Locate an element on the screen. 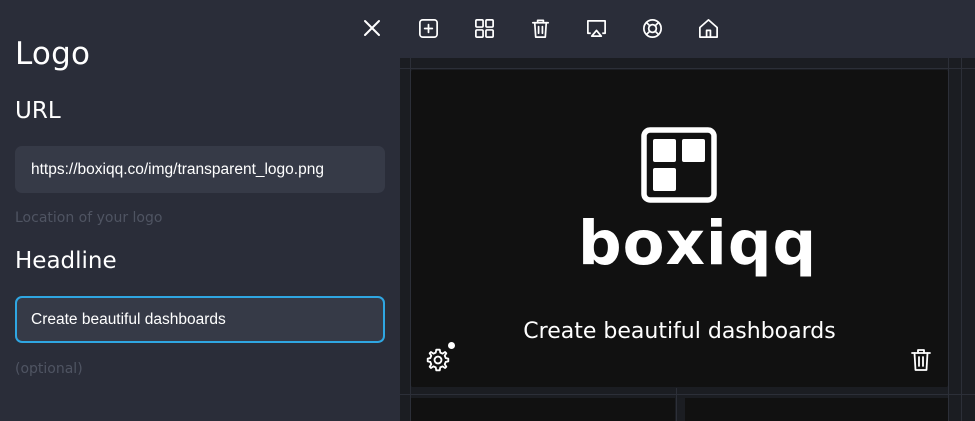 This screenshot has width=975, height=421. tile-headline: Create beautiful dashboards is located at coordinates (679, 331).